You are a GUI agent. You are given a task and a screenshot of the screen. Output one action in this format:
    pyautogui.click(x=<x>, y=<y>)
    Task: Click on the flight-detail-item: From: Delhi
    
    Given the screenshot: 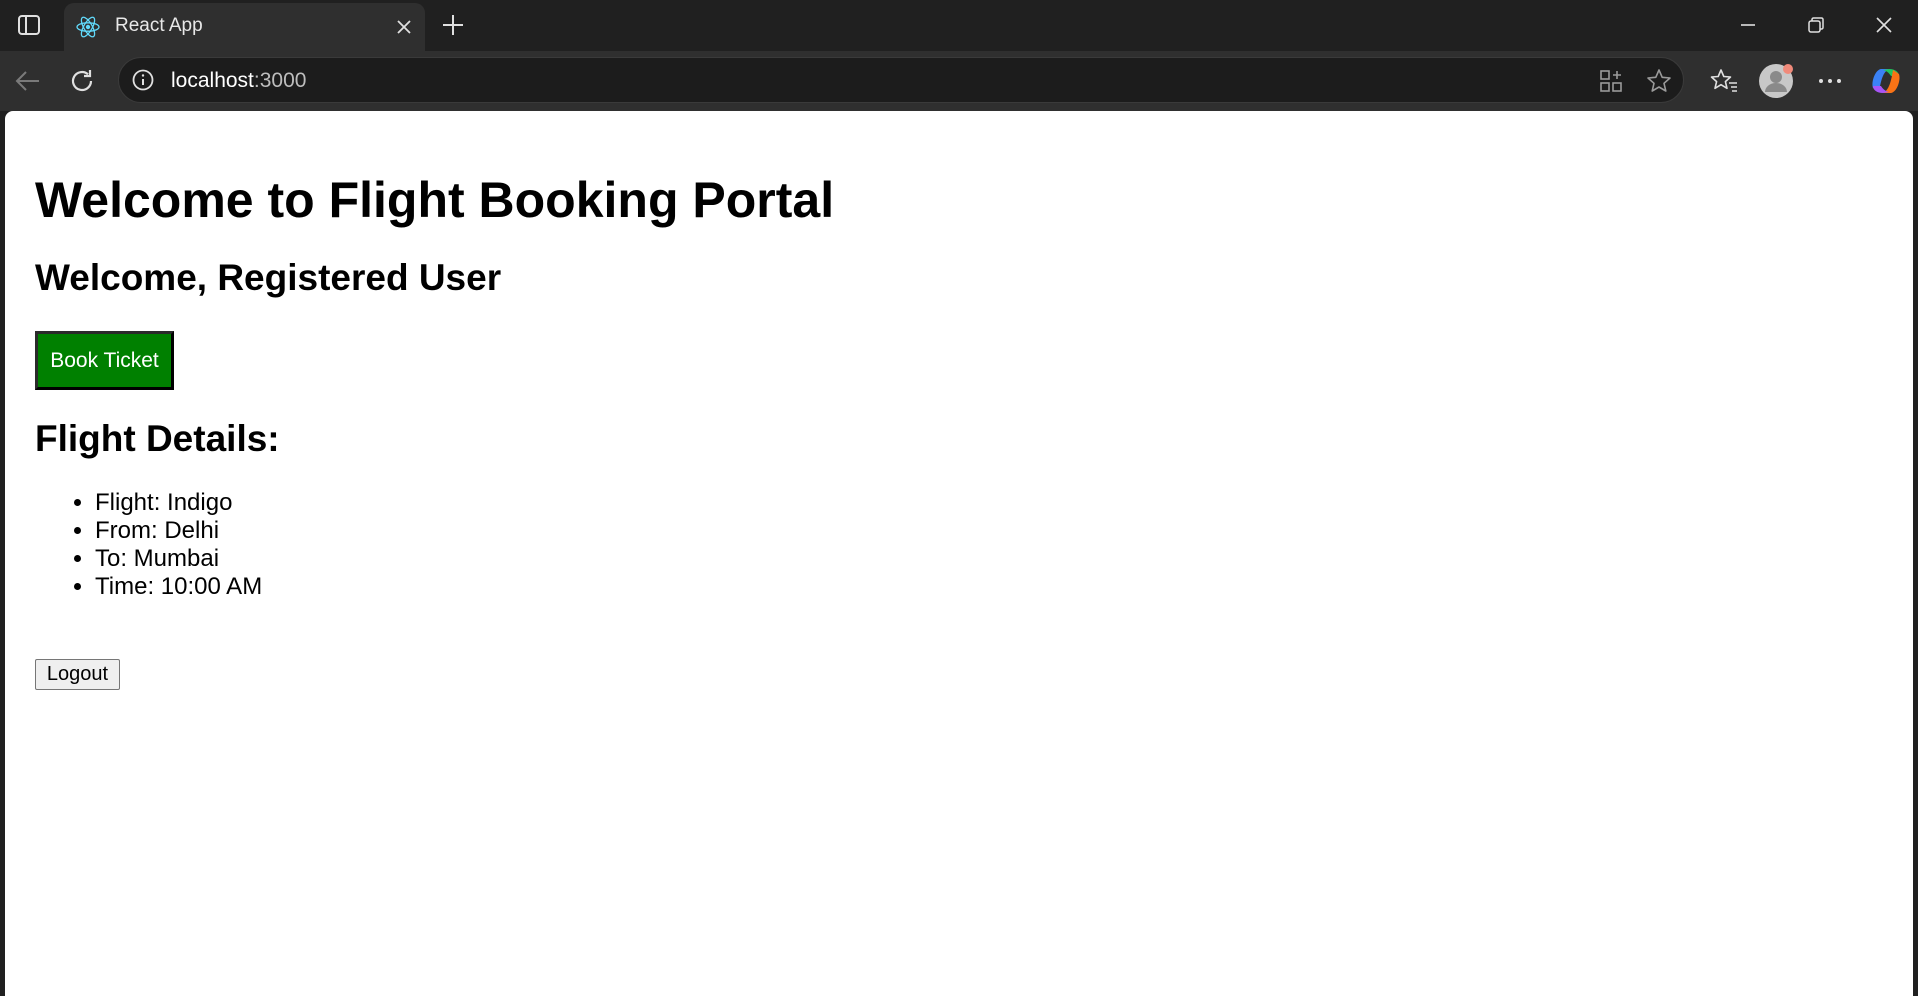 What is the action you would take?
    pyautogui.click(x=178, y=531)
    